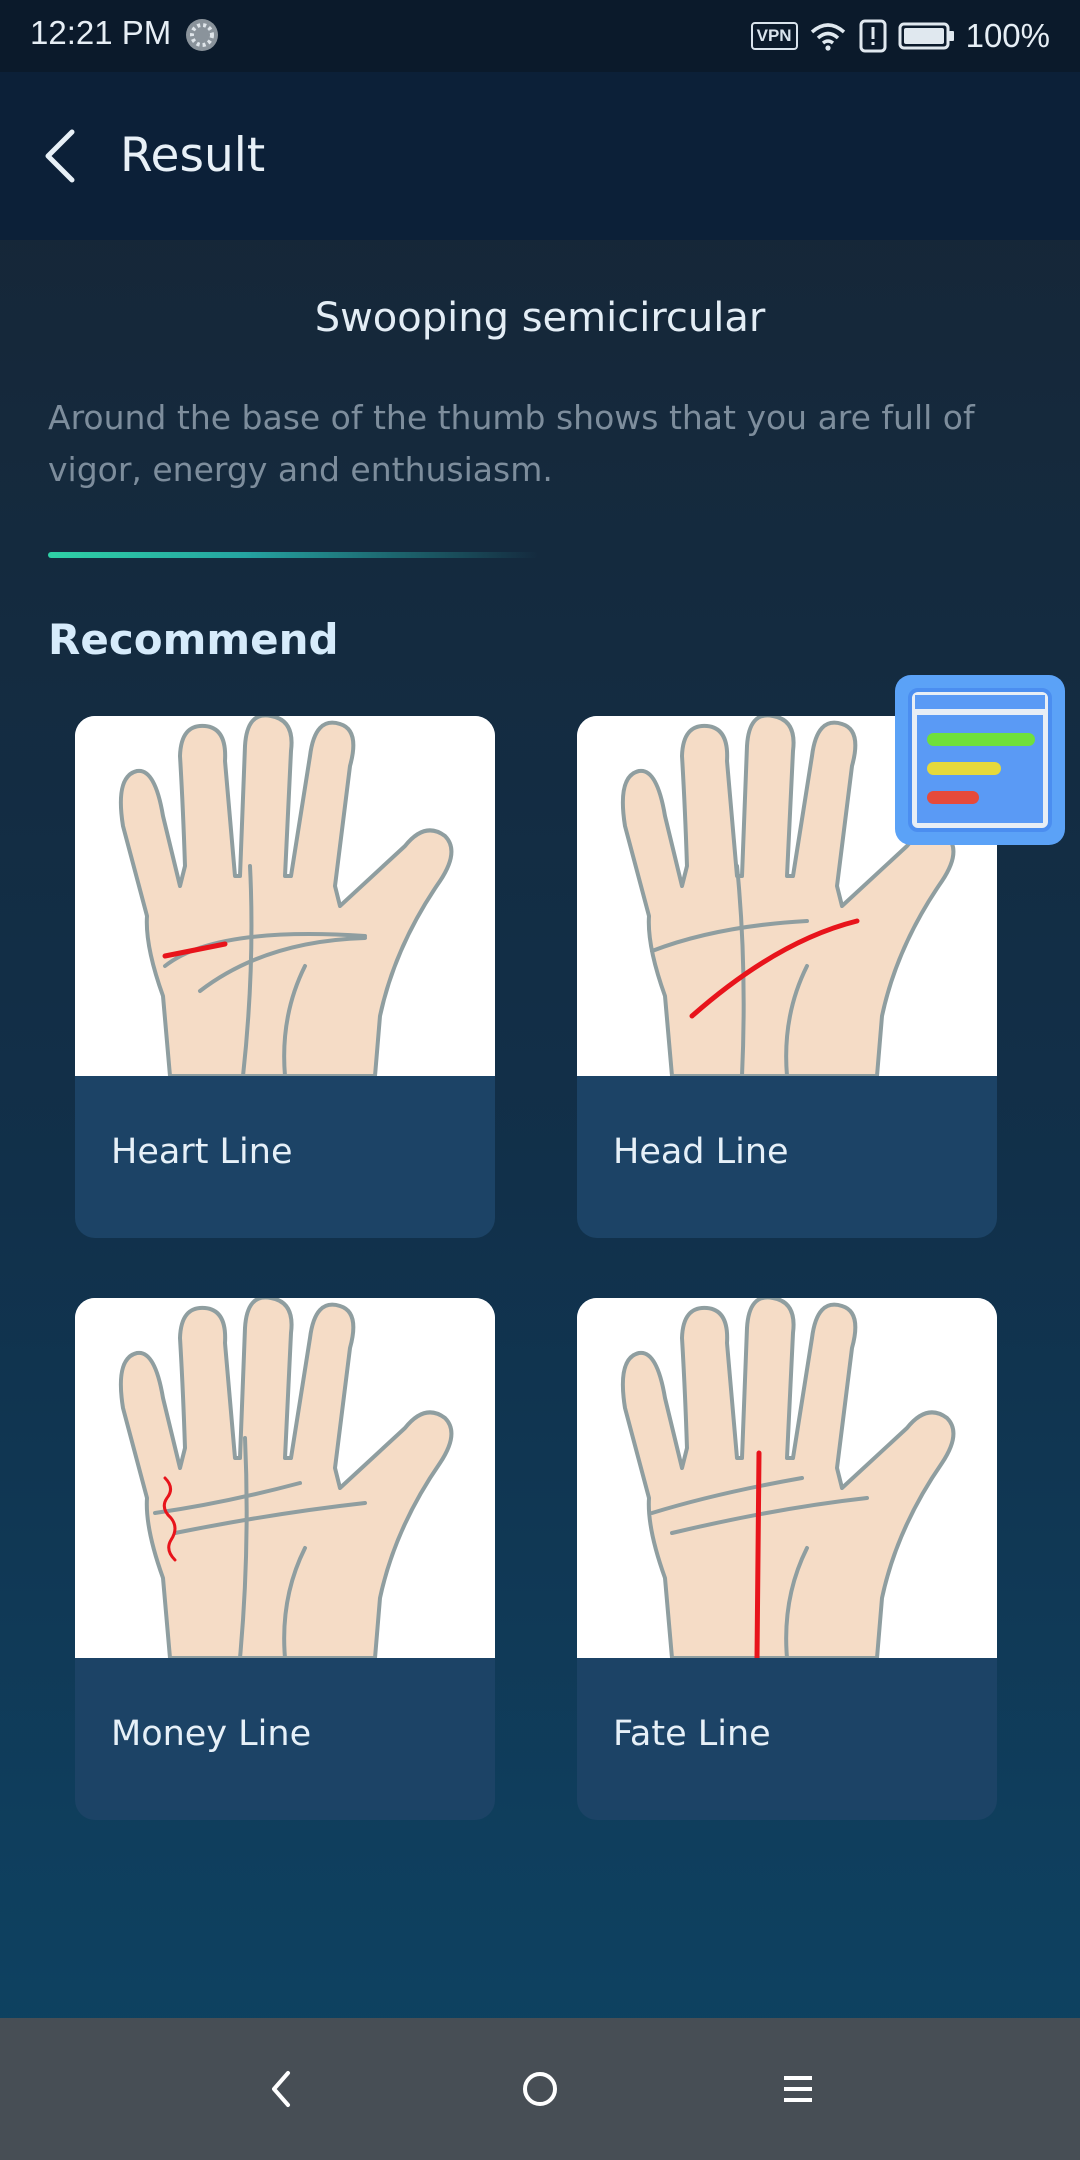 The width and height of the screenshot is (1080, 2160). I want to click on battery-icon, so click(926, 36).